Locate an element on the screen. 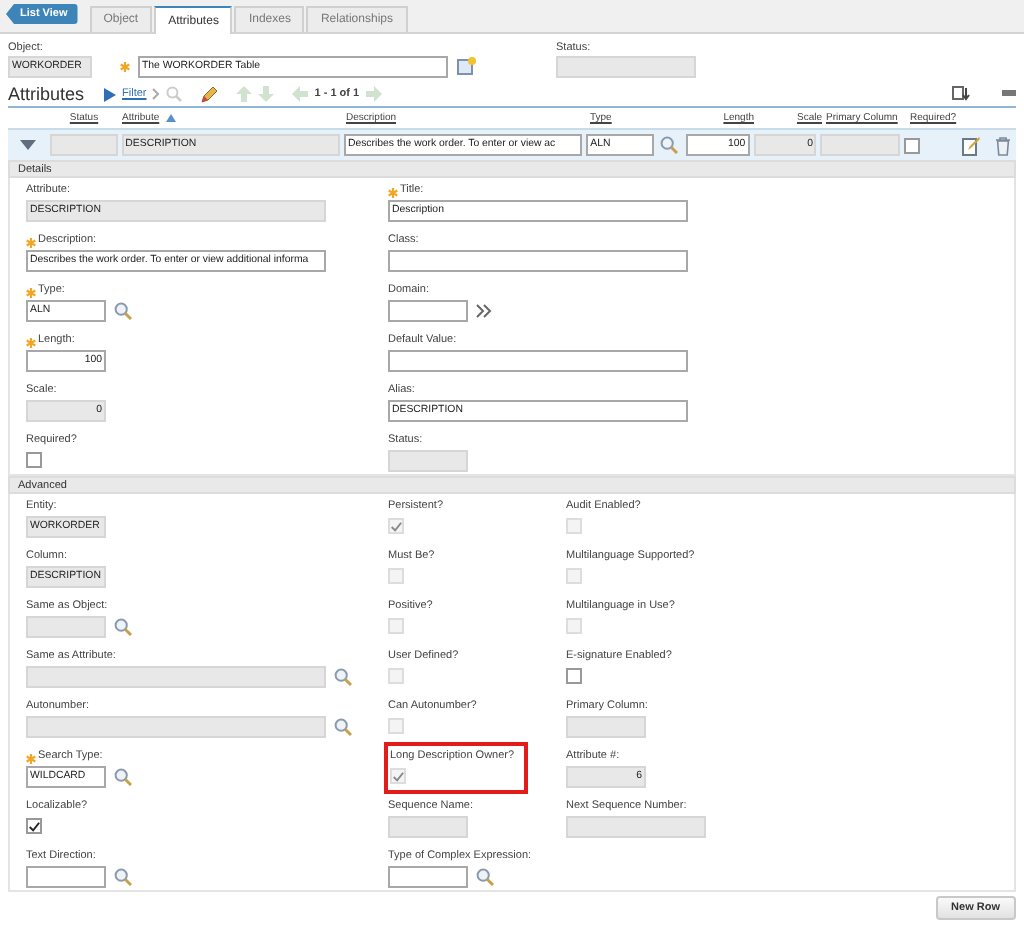  download-icon is located at coordinates (961, 94).